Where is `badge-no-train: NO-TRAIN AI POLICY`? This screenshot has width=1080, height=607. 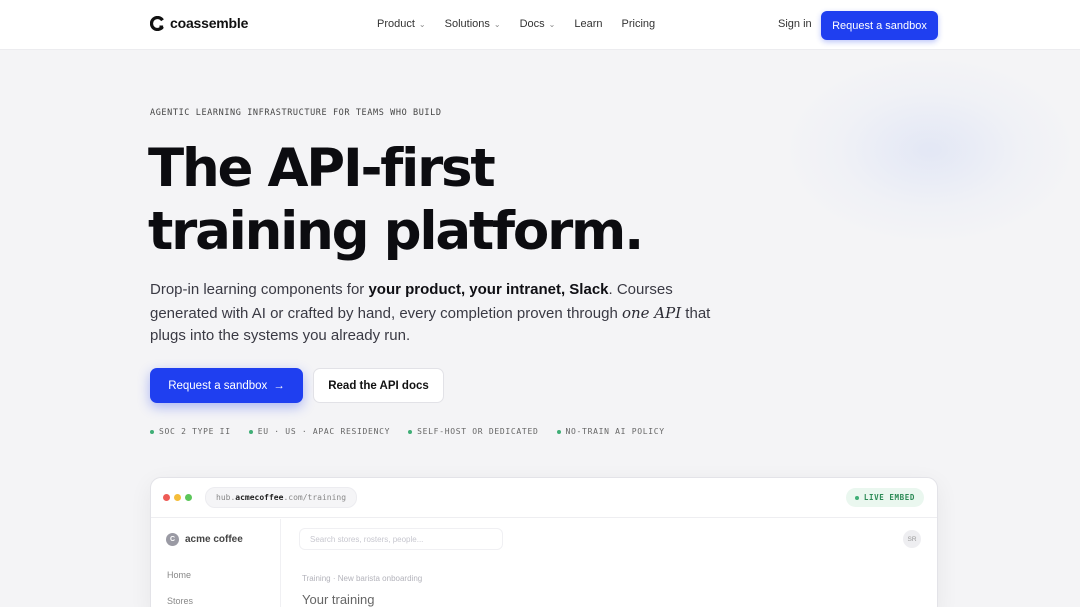 badge-no-train: NO-TRAIN AI POLICY is located at coordinates (610, 431).